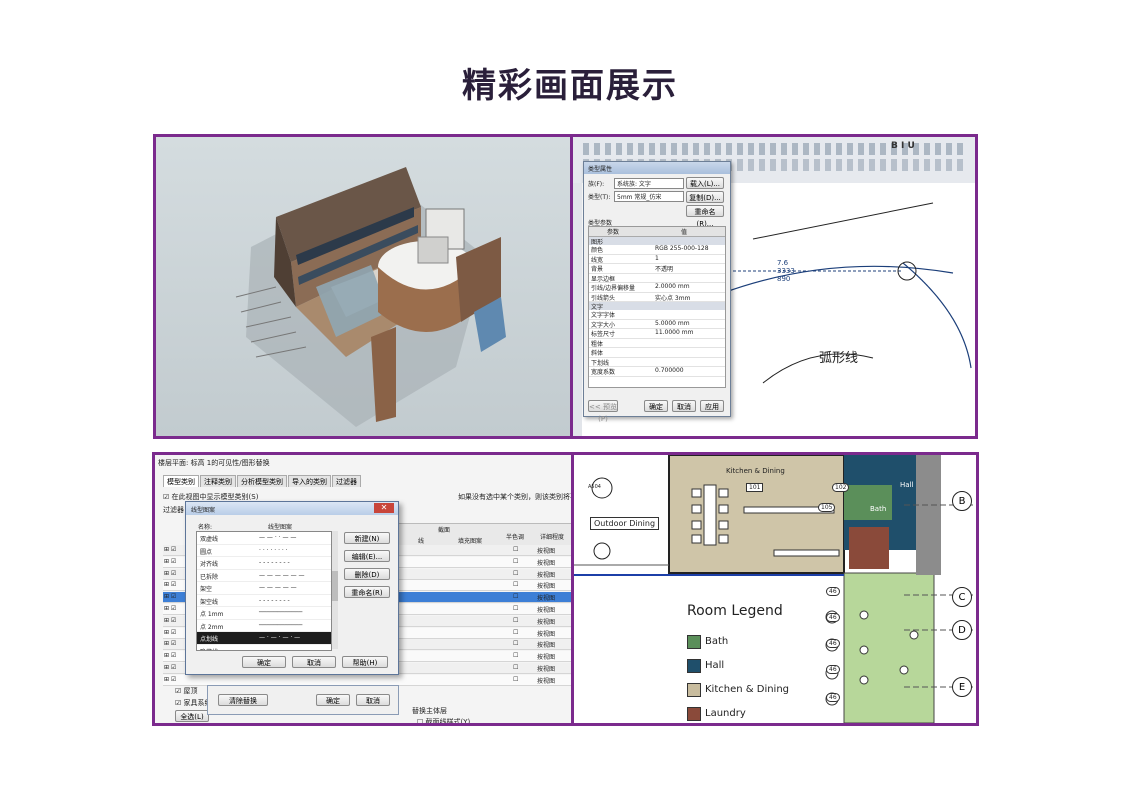 The width and height of the screenshot is (1140, 786). Describe the element at coordinates (173, 510) in the screenshot. I see `filter-label: 过滤器` at that location.